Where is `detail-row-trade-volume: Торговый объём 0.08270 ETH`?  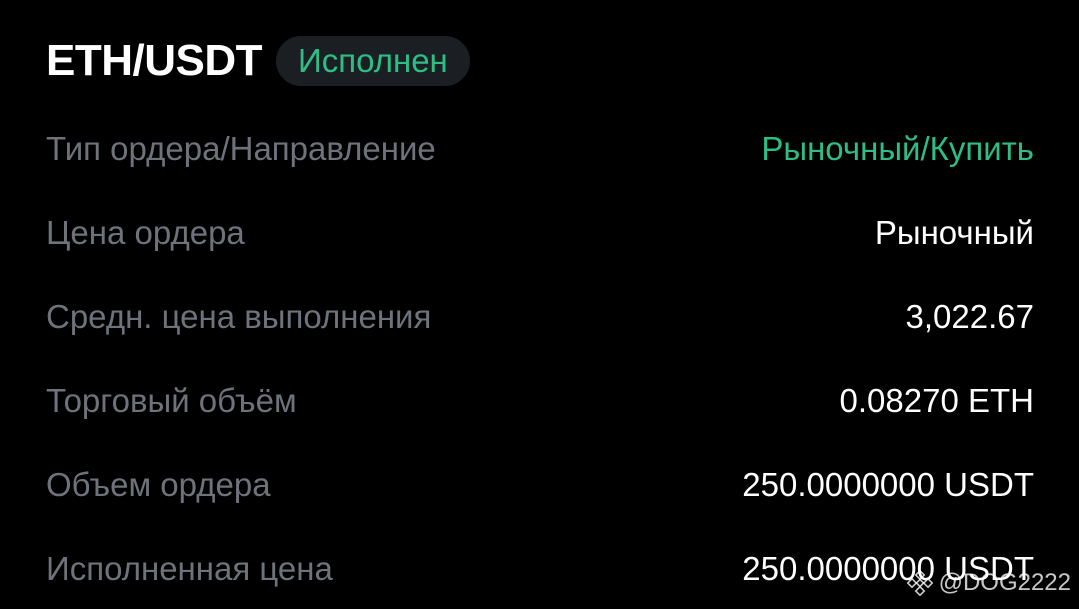
detail-row-trade-volume: Торговый объём 0.08270 ETH is located at coordinates (540, 401).